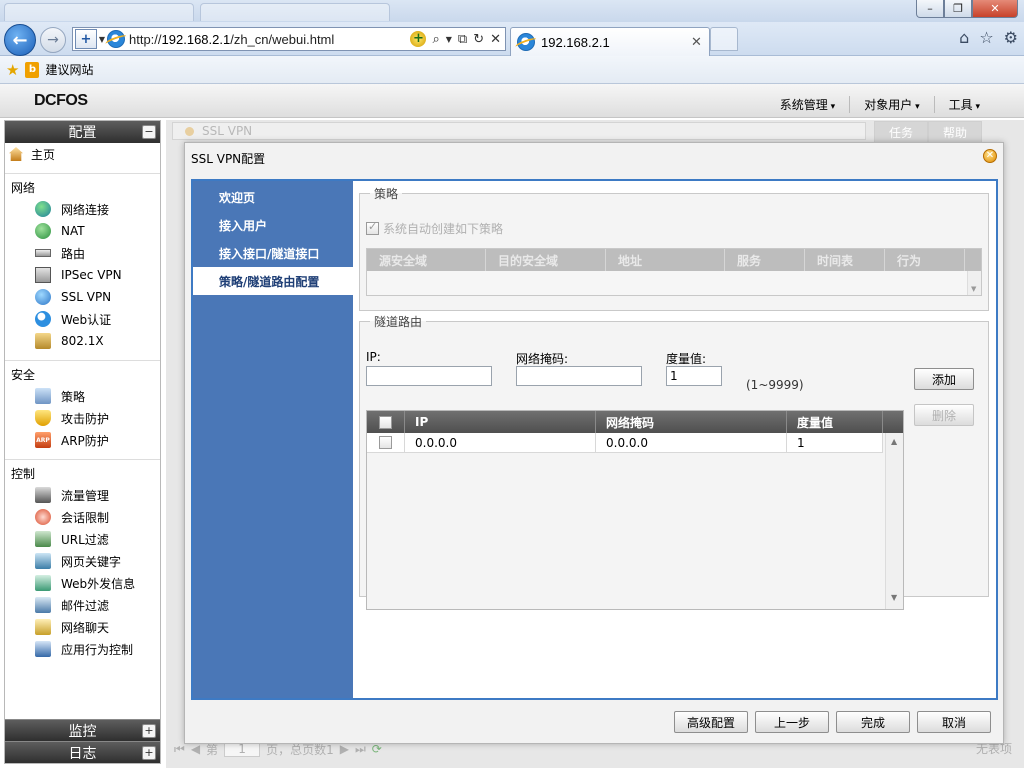 Image resolution: width=1024 pixels, height=768 pixels. I want to click on close-icon: ✕, so click(990, 156).